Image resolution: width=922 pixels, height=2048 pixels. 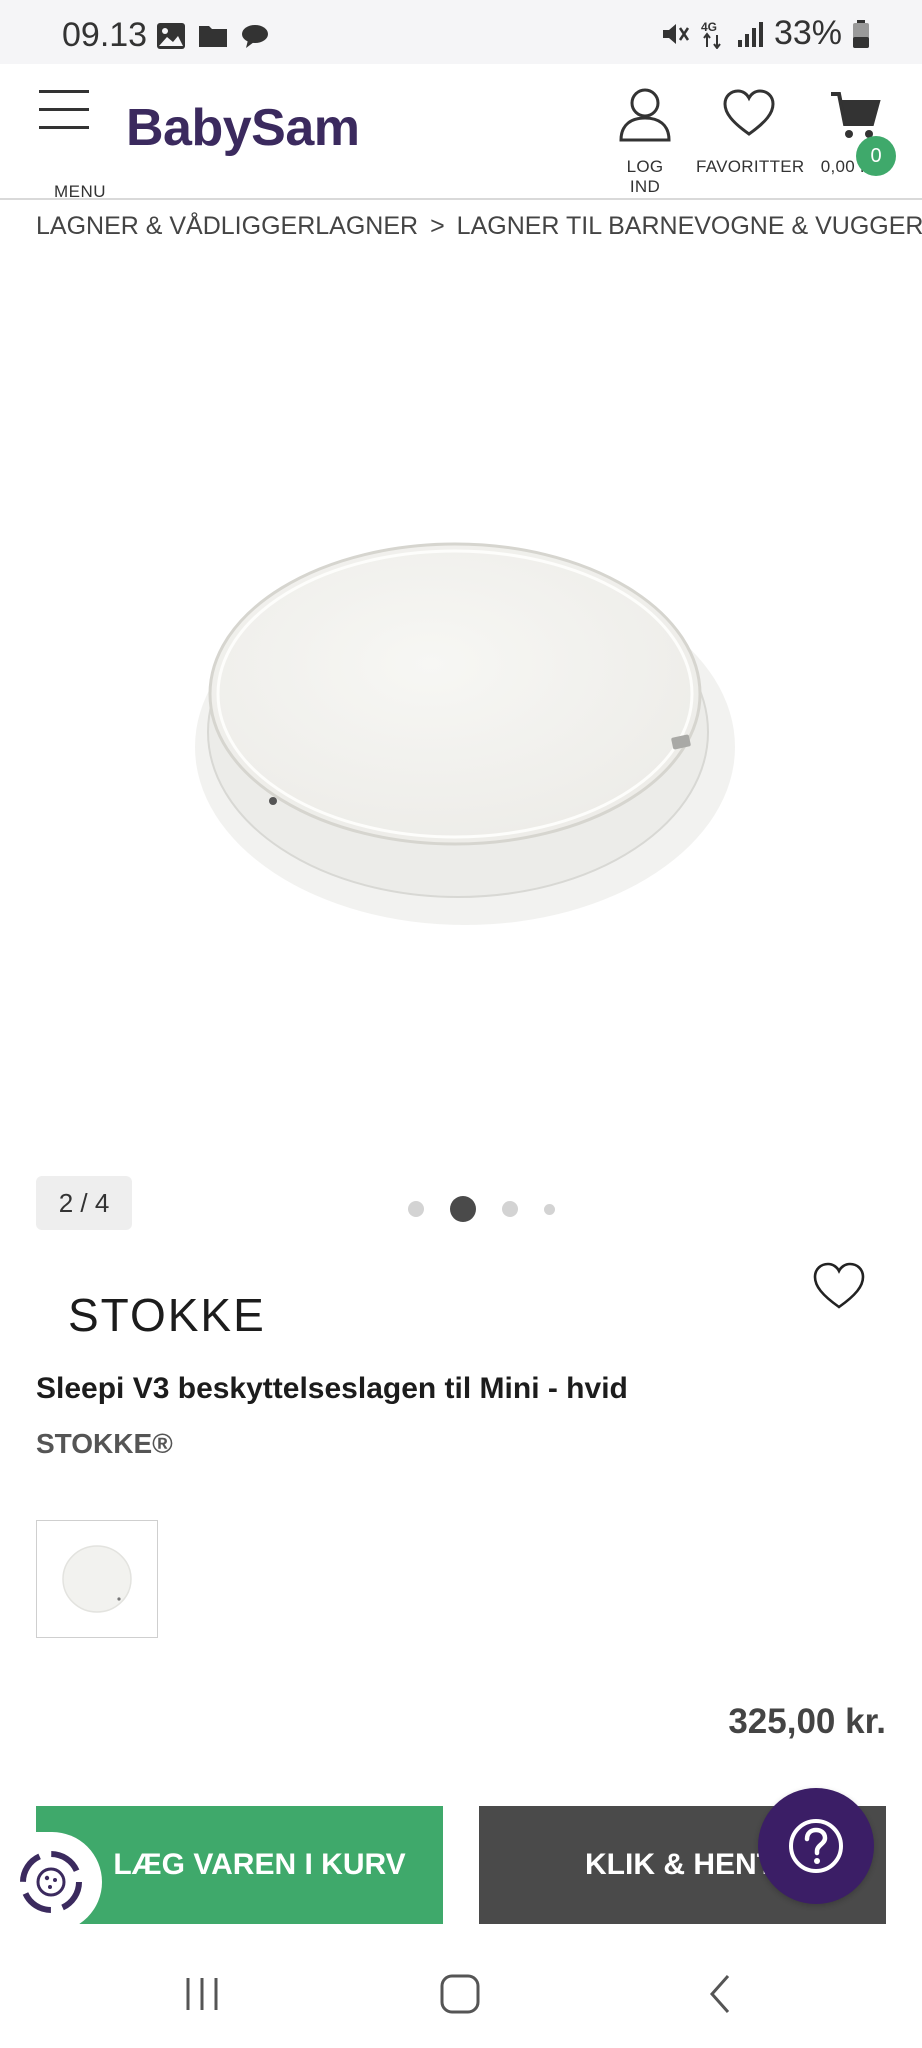 What do you see at coordinates (104, 1444) in the screenshot?
I see `product-brand: STOKKE®` at bounding box center [104, 1444].